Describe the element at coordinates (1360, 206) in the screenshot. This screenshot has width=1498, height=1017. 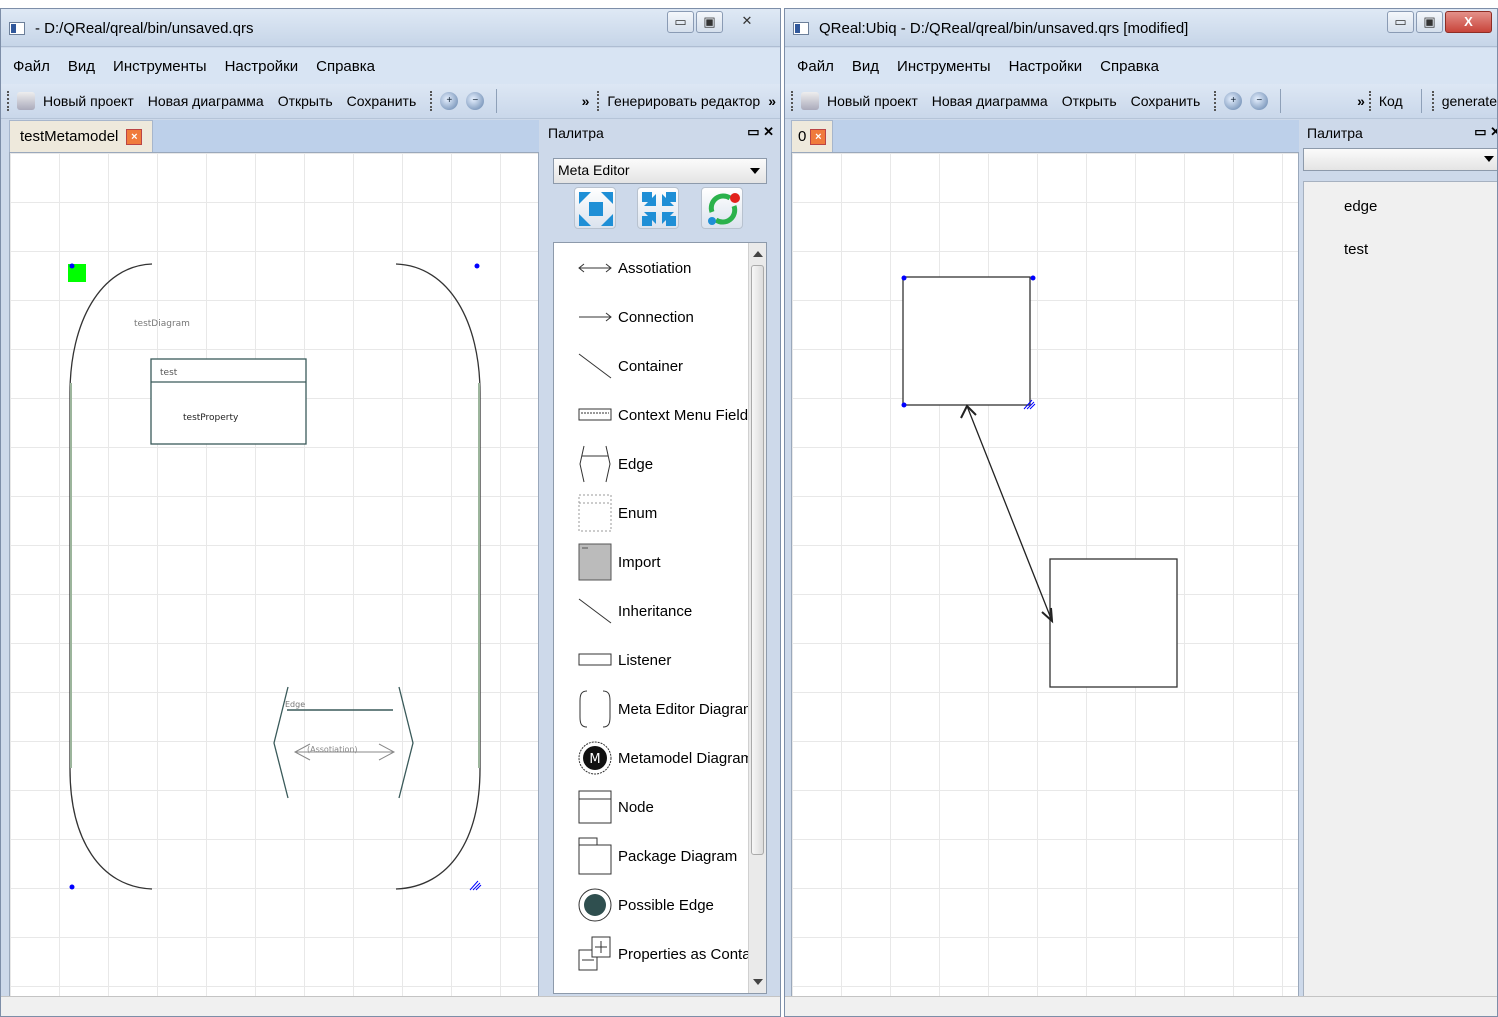
I see `palette-item-edge: edge` at that location.